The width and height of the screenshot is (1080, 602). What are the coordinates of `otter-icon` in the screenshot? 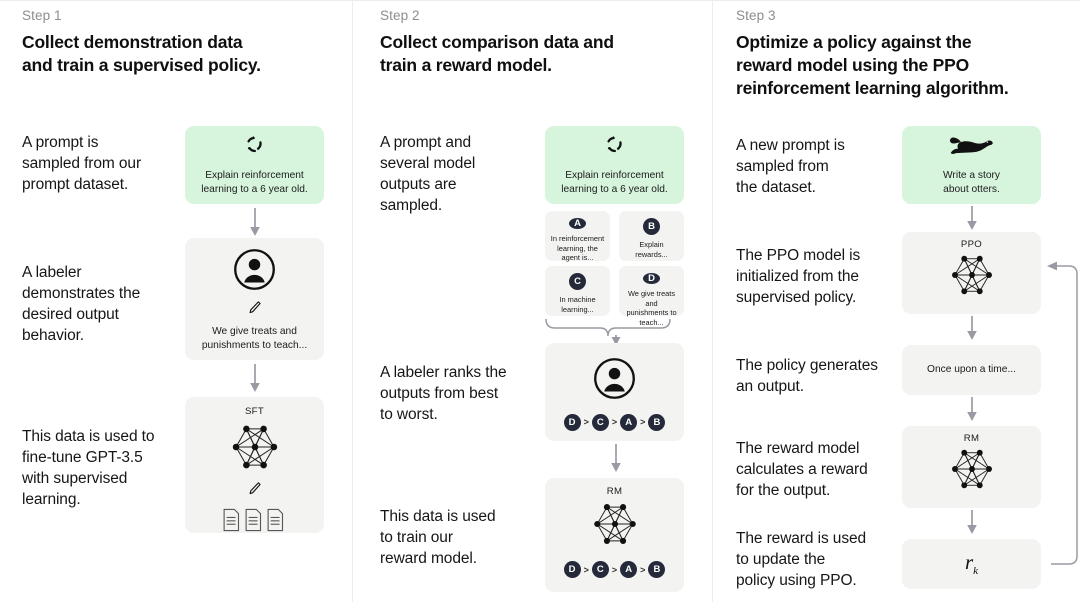 It's located at (972, 147).